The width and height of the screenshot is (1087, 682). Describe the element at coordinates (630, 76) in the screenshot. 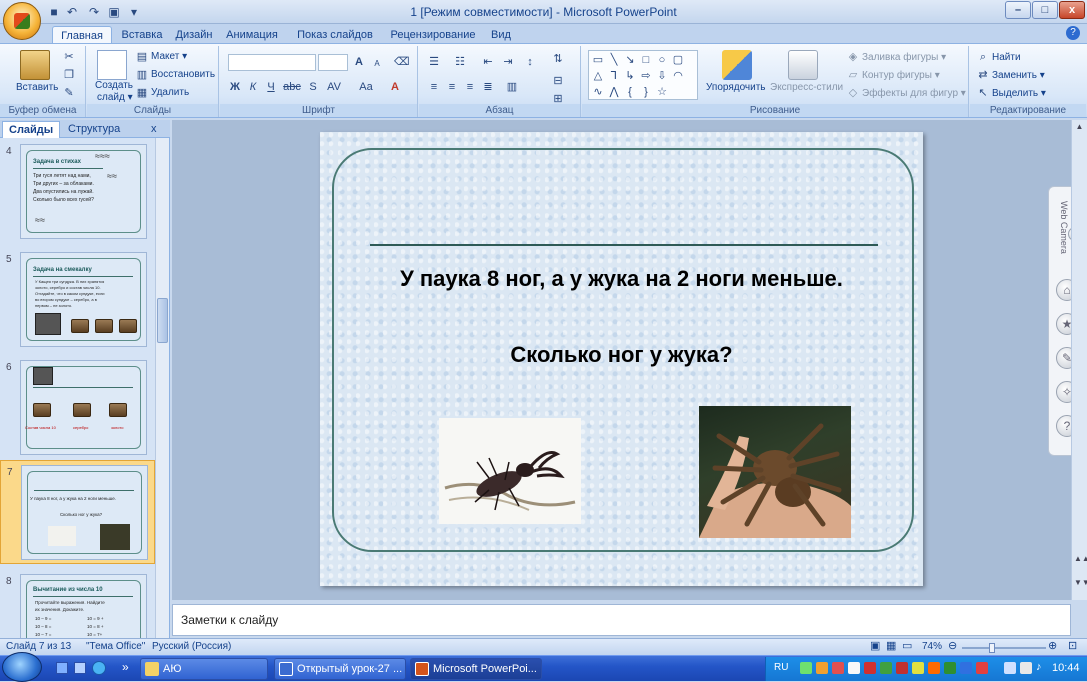

I see `shape-connector-icon: ↳` at that location.